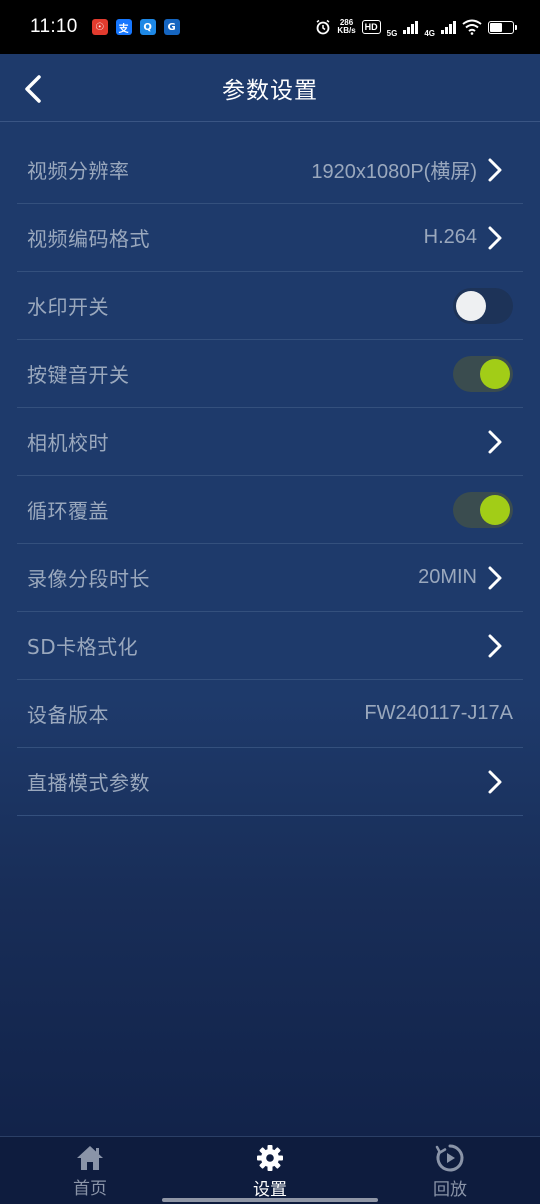  What do you see at coordinates (270, 442) in the screenshot?
I see `setting-row: 相机校时` at bounding box center [270, 442].